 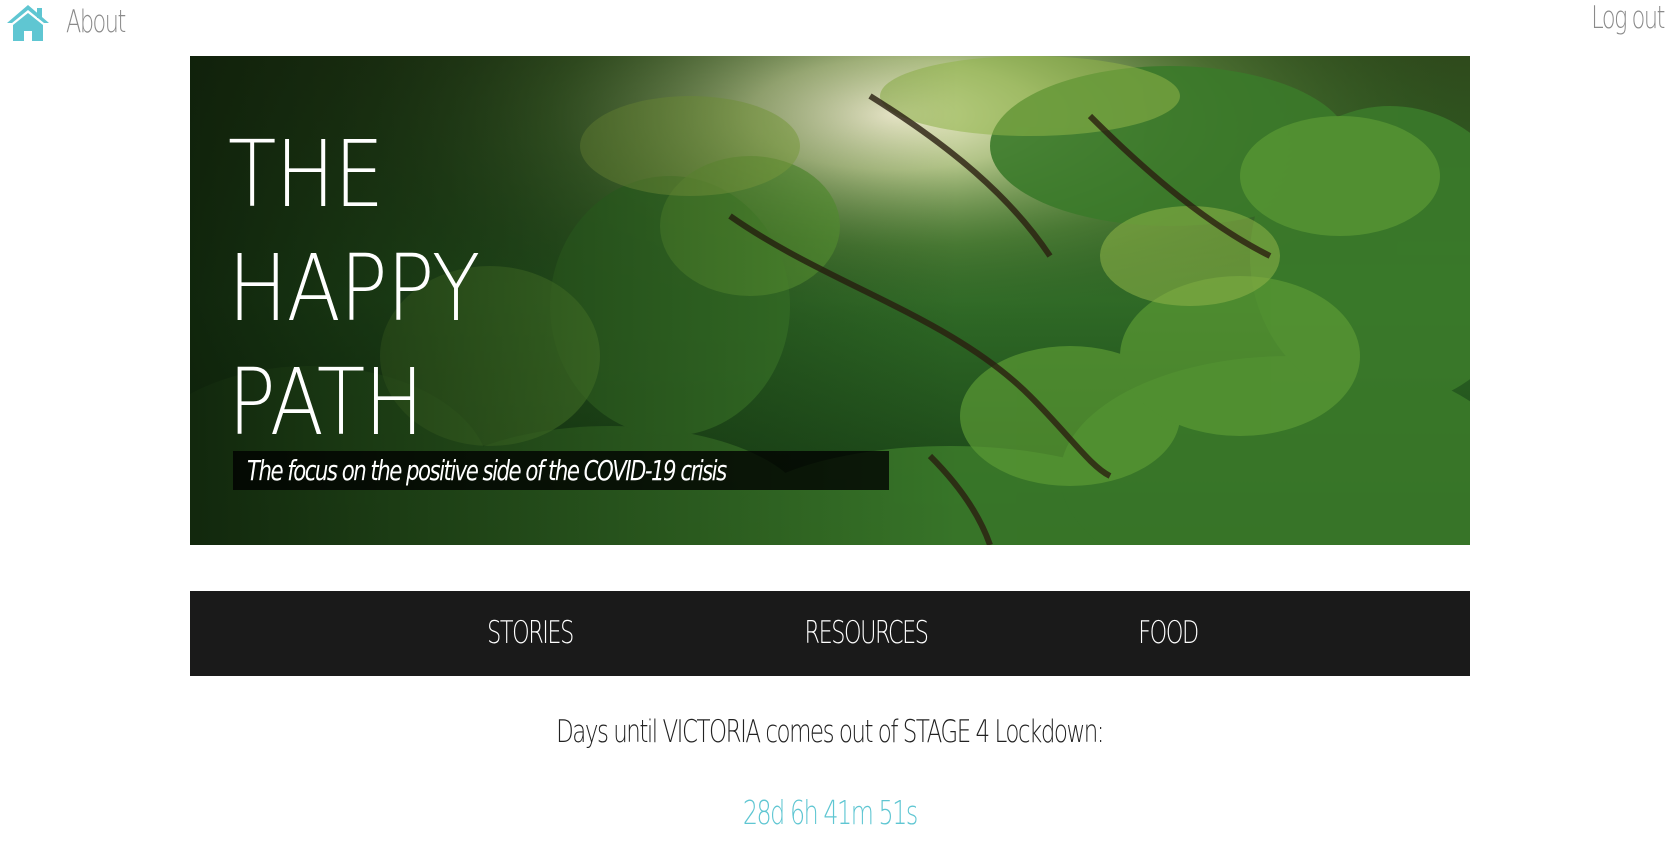 I want to click on hero-title-line: THE, so click(x=306, y=174).